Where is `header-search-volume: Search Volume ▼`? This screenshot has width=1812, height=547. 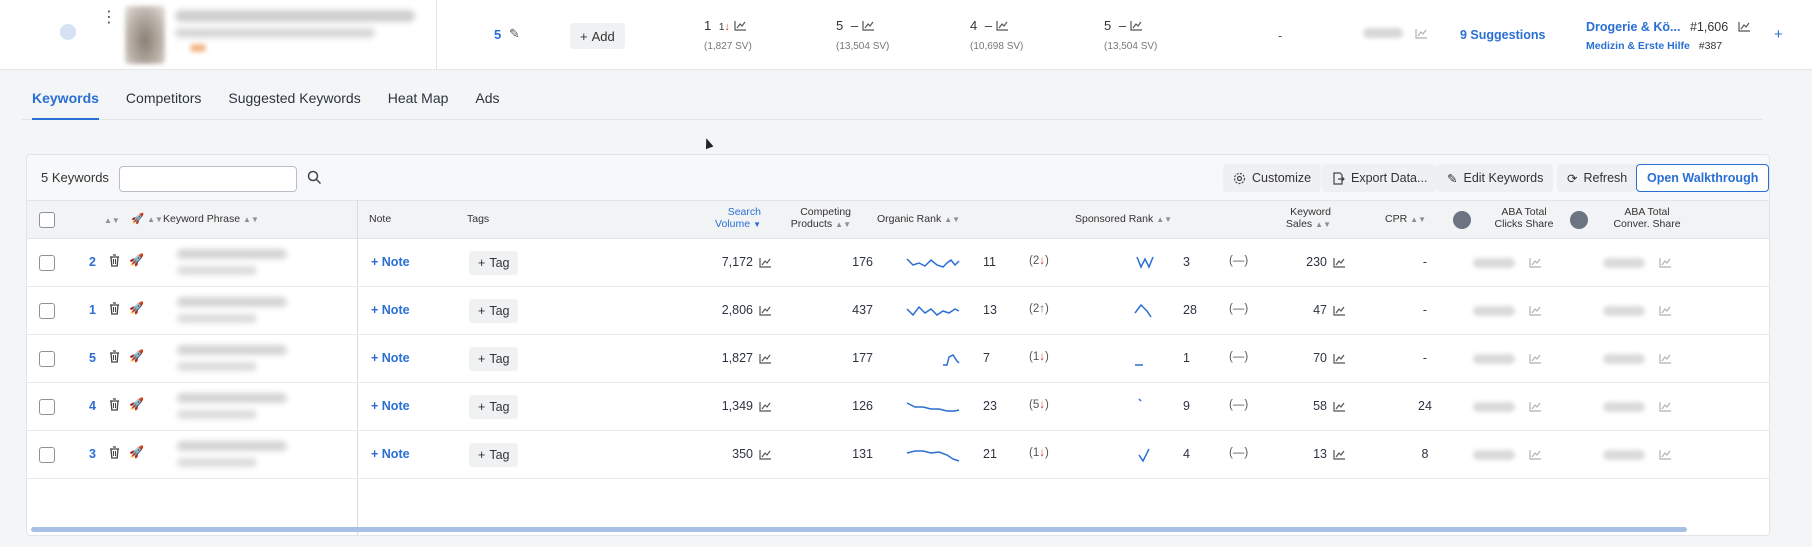
header-search-volume: Search Volume ▼ is located at coordinates (730, 218).